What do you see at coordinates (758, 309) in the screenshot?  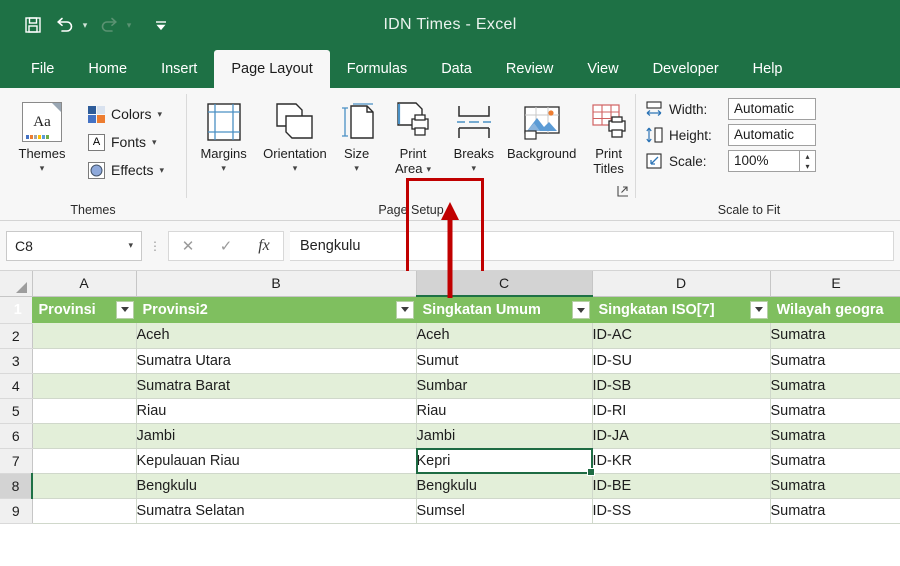 I see `filter-button-d` at bounding box center [758, 309].